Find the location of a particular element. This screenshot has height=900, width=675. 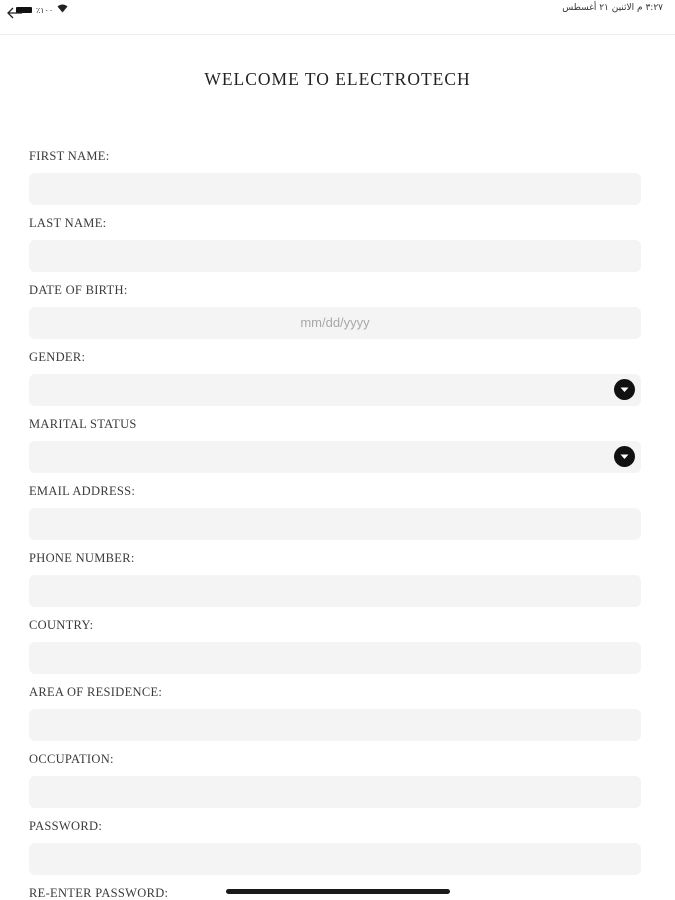

status-bar: ٪١٠٠ ٣:٢٧ م الاثنين ٢١ أغسطس is located at coordinates (337, 17).